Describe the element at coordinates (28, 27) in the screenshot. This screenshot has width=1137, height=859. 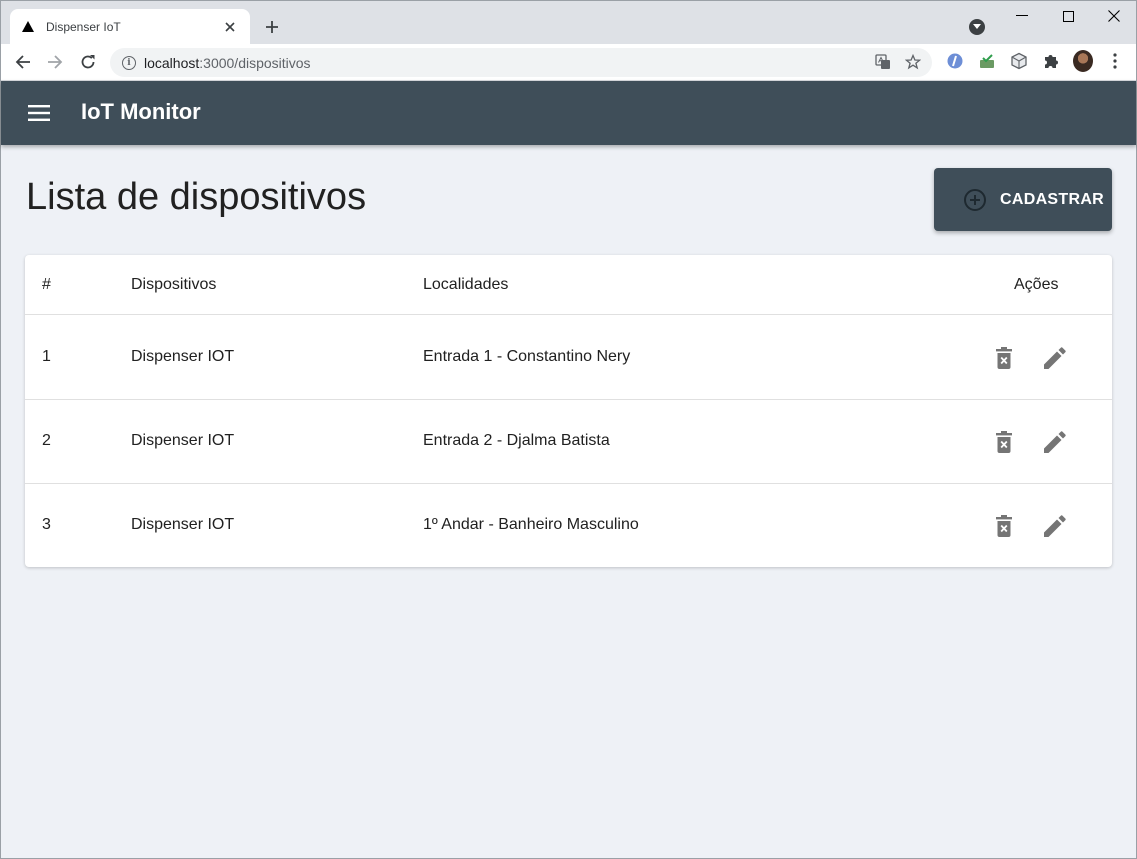
I see `triangle-favicon-icon` at that location.